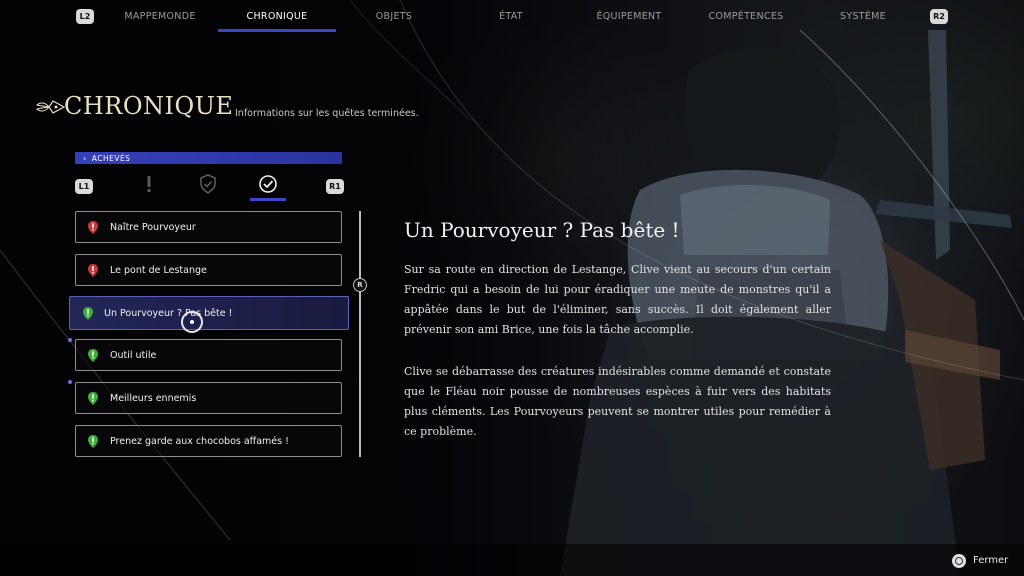 The image size is (1024, 576). Describe the element at coordinates (208, 398) in the screenshot. I see `quest-list-item: Meilleurs ennemis` at that location.